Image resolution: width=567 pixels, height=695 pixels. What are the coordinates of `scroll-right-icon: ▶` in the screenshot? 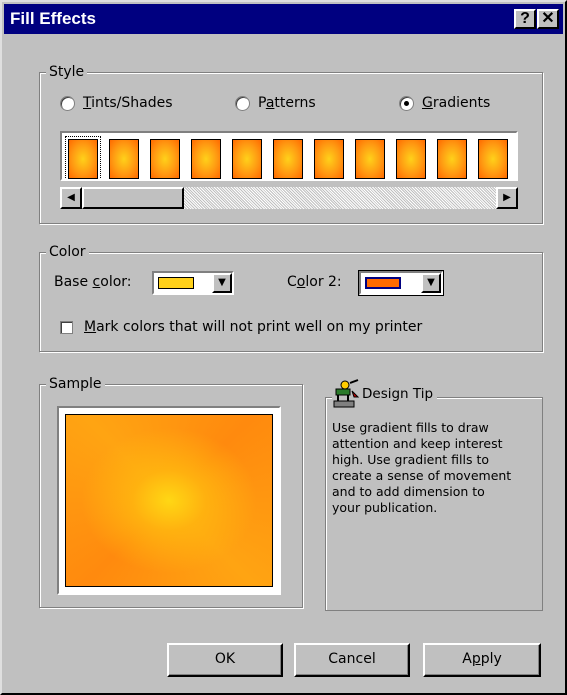 It's located at (507, 198).